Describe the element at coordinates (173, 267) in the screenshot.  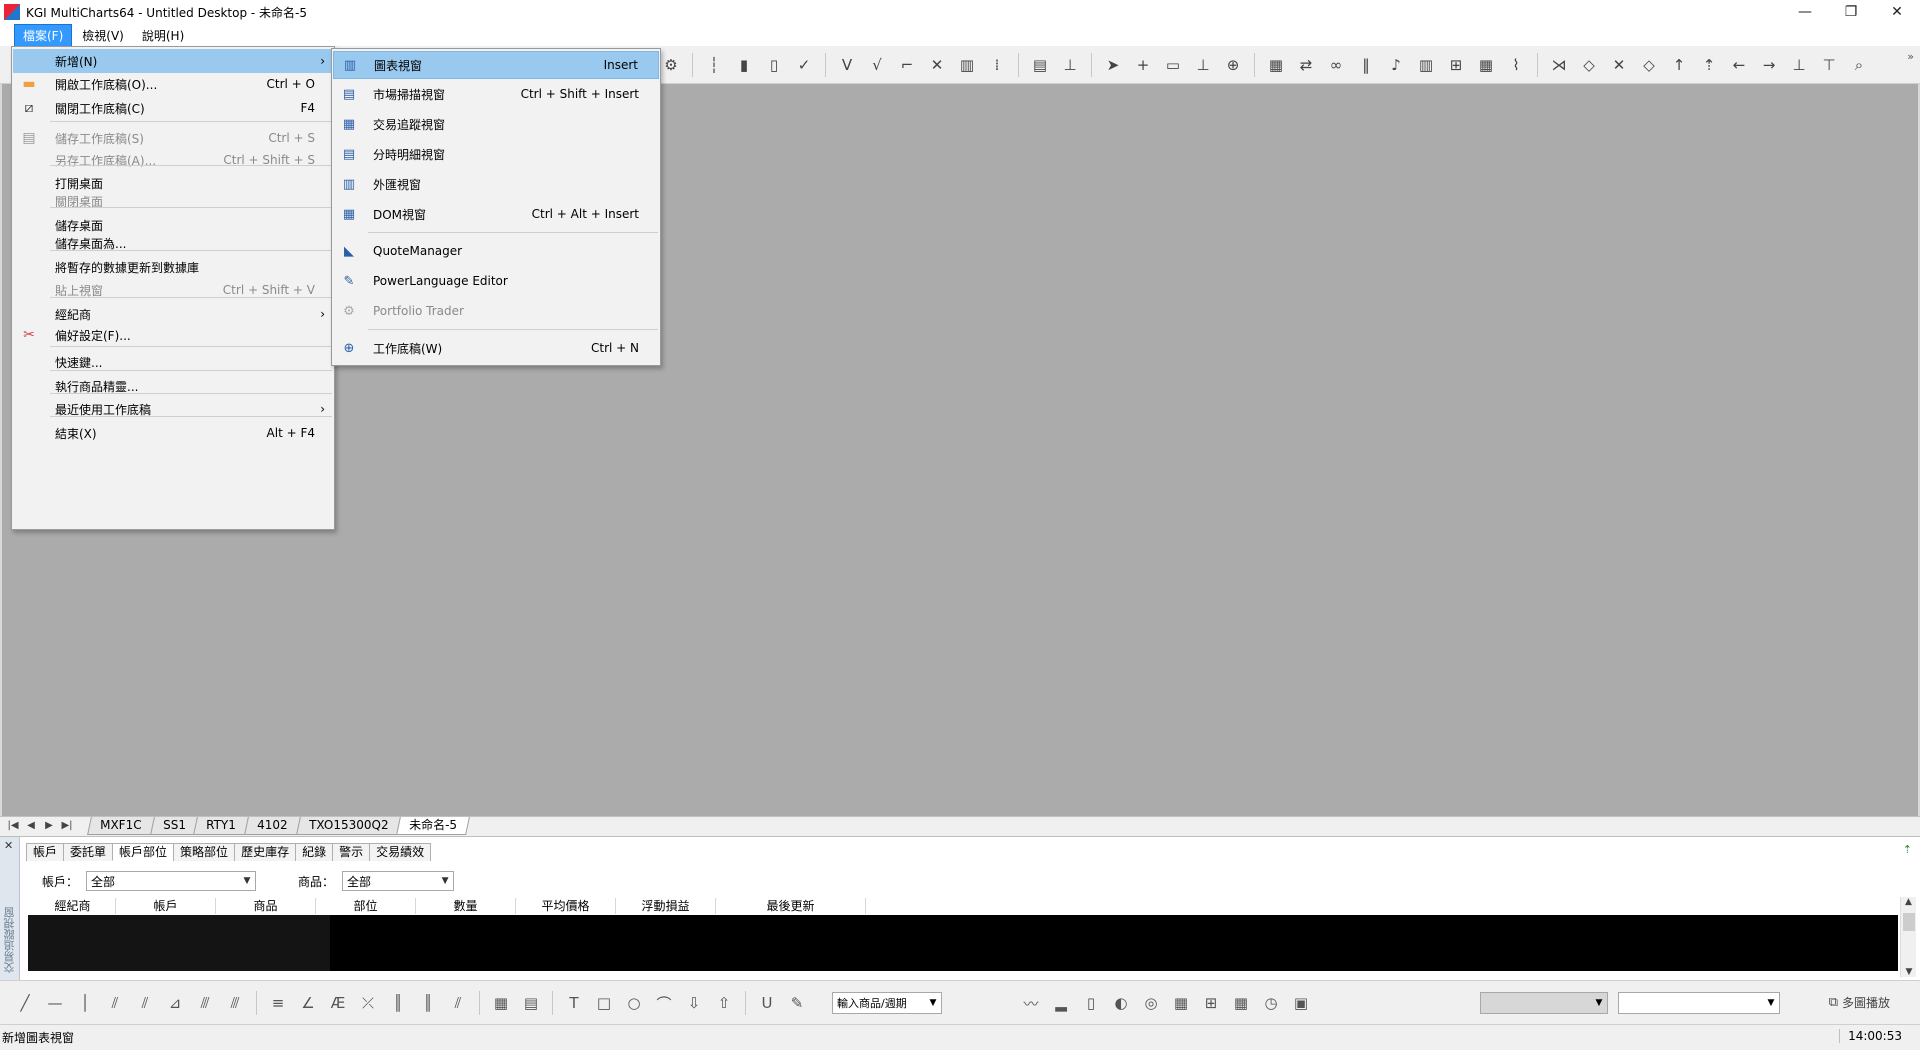
I see `file-menu-item: 將暫存的數據更新到數據庫` at that location.